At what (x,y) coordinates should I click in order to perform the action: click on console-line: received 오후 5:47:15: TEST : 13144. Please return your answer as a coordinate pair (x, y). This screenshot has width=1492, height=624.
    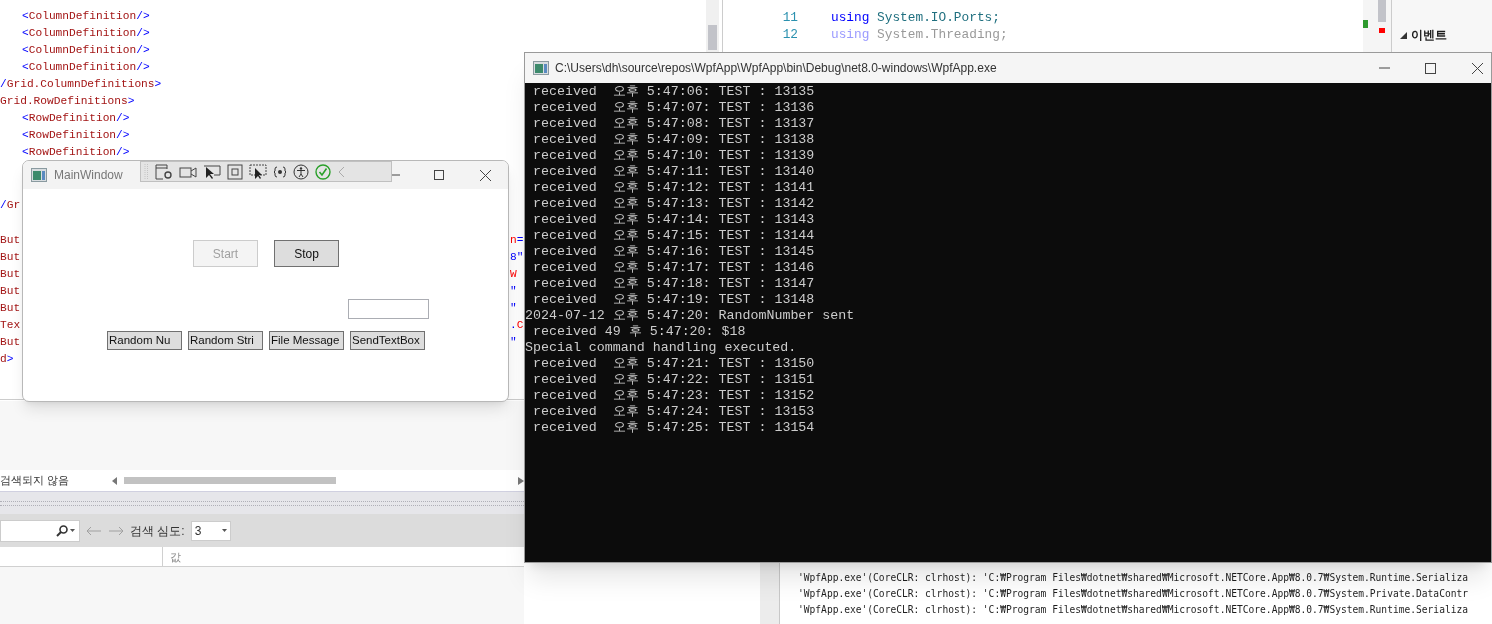
    Looking at the image, I should click on (673, 236).